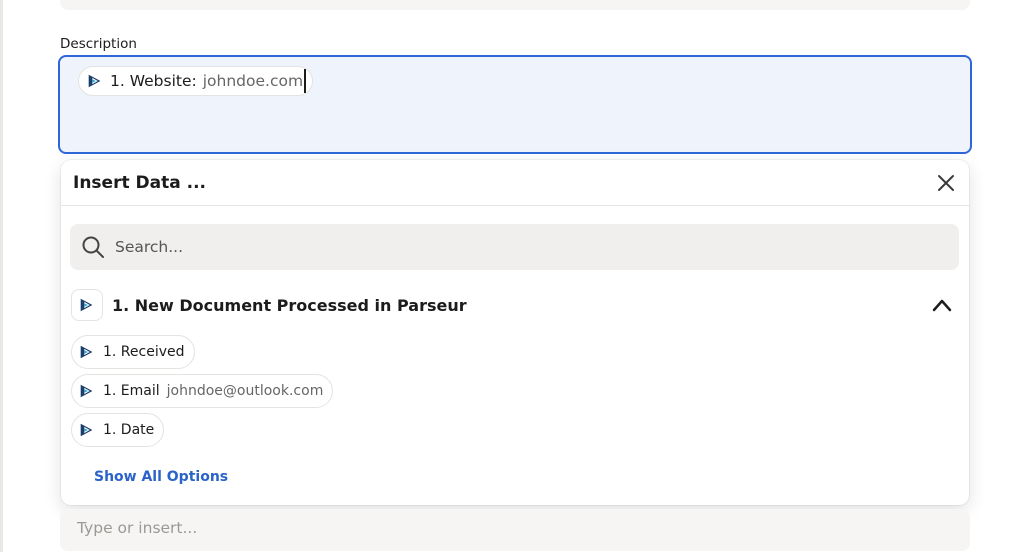 The height and width of the screenshot is (552, 1024). Describe the element at coordinates (161, 477) in the screenshot. I see `show-all-options-link: Show All Options` at that location.